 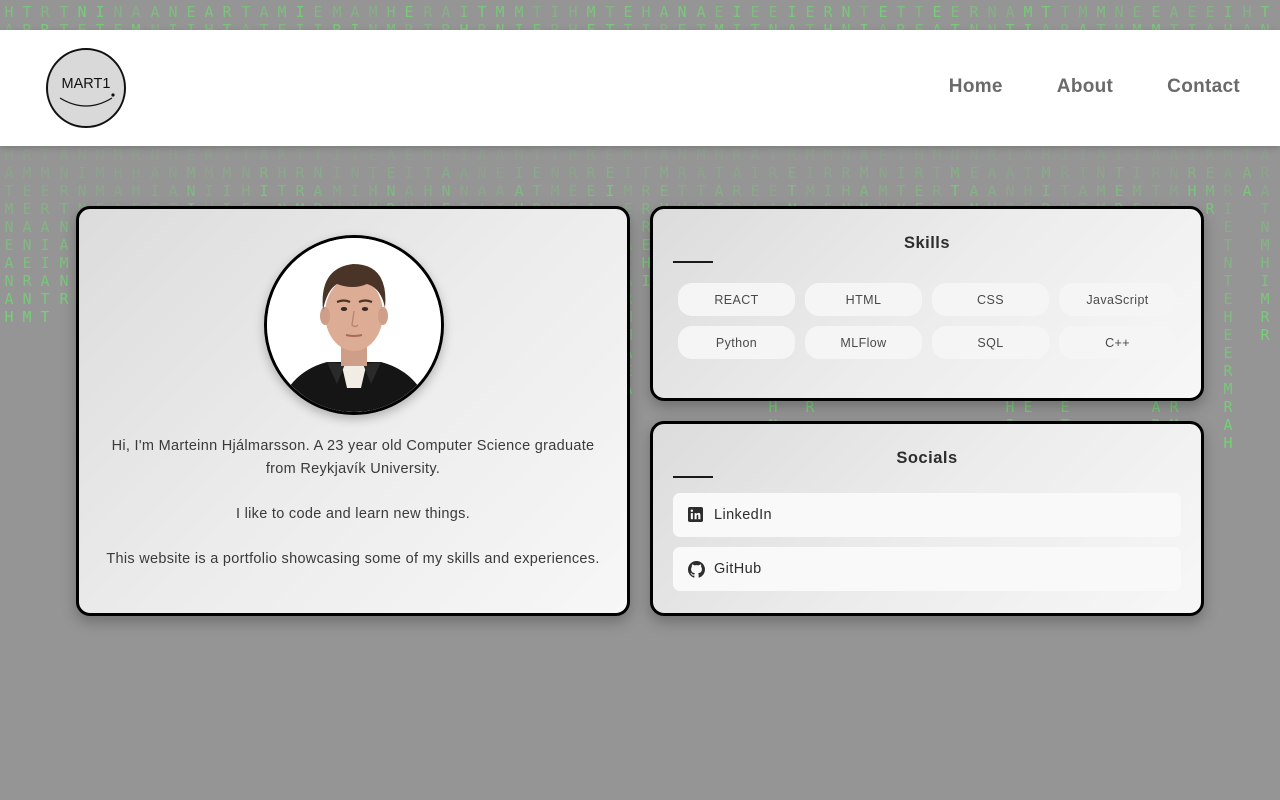 I want to click on skills-title-underline, so click(x=693, y=262).